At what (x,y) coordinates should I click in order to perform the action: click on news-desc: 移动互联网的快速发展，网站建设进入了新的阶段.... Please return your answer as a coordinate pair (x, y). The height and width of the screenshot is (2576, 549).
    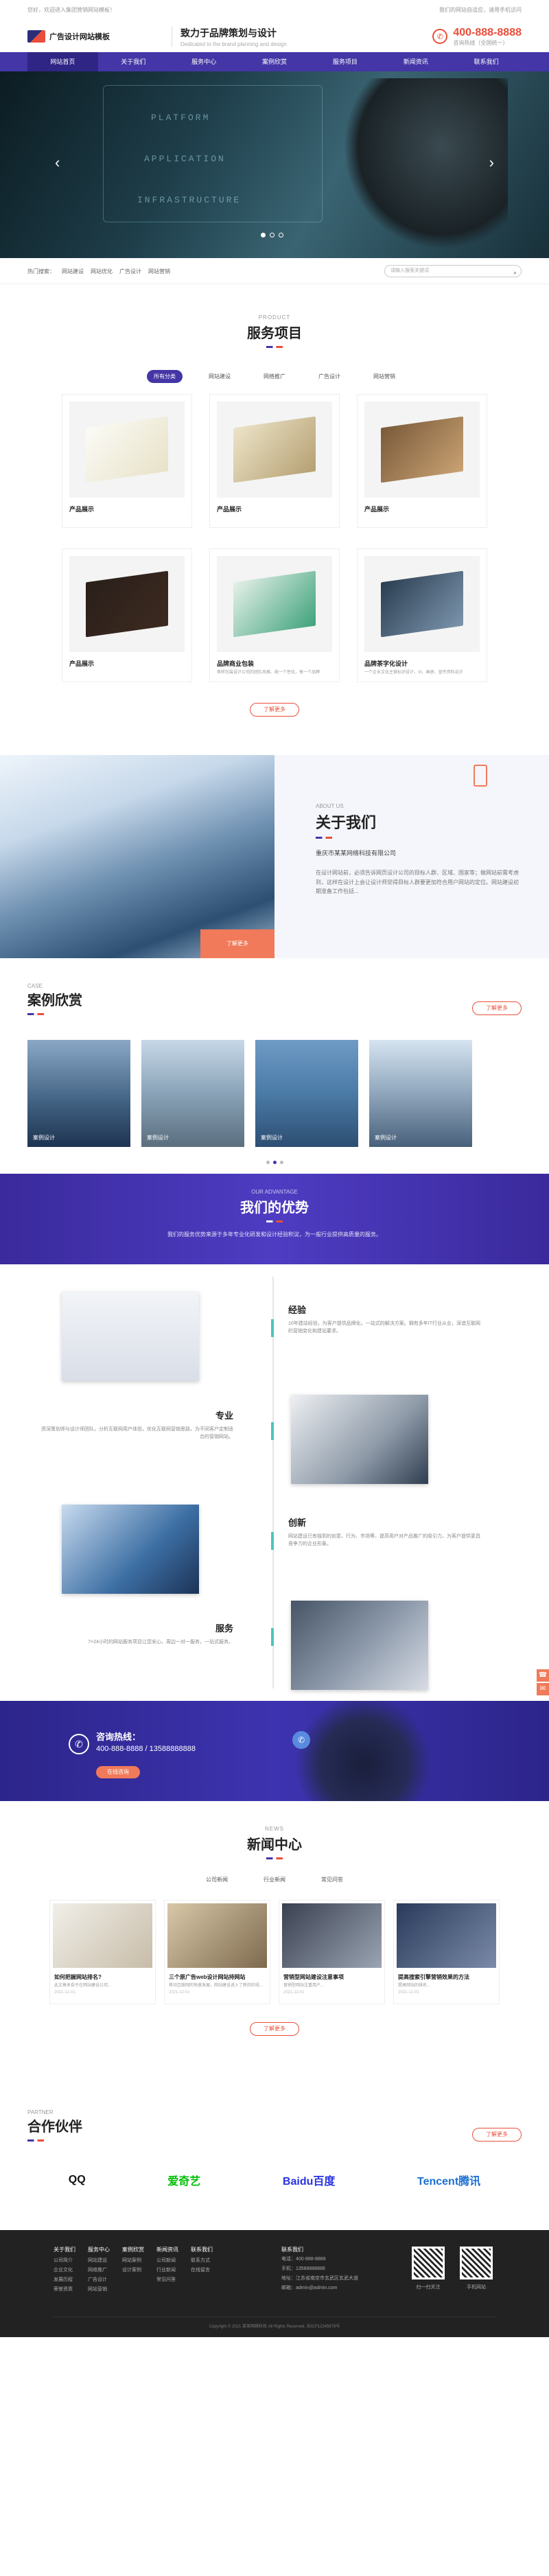
    Looking at the image, I should click on (216, 1986).